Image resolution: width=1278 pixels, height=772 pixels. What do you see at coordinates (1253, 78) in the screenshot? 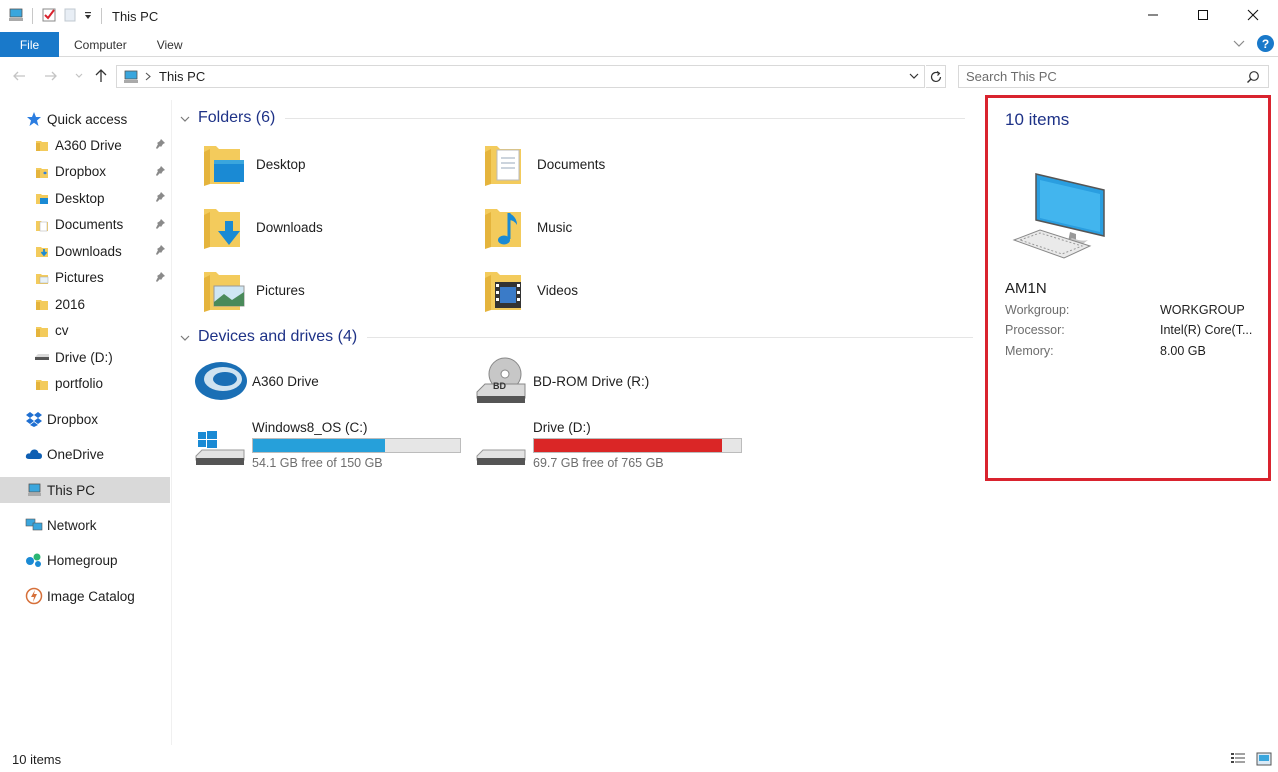
I see `search-icon` at bounding box center [1253, 78].